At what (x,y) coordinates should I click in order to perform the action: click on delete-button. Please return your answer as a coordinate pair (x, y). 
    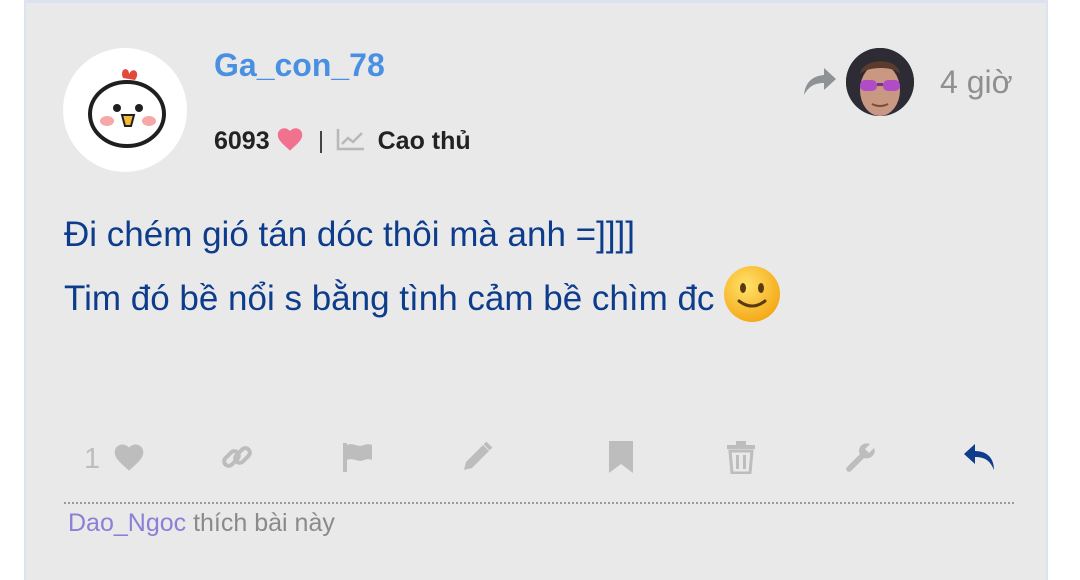
    Looking at the image, I should click on (741, 459).